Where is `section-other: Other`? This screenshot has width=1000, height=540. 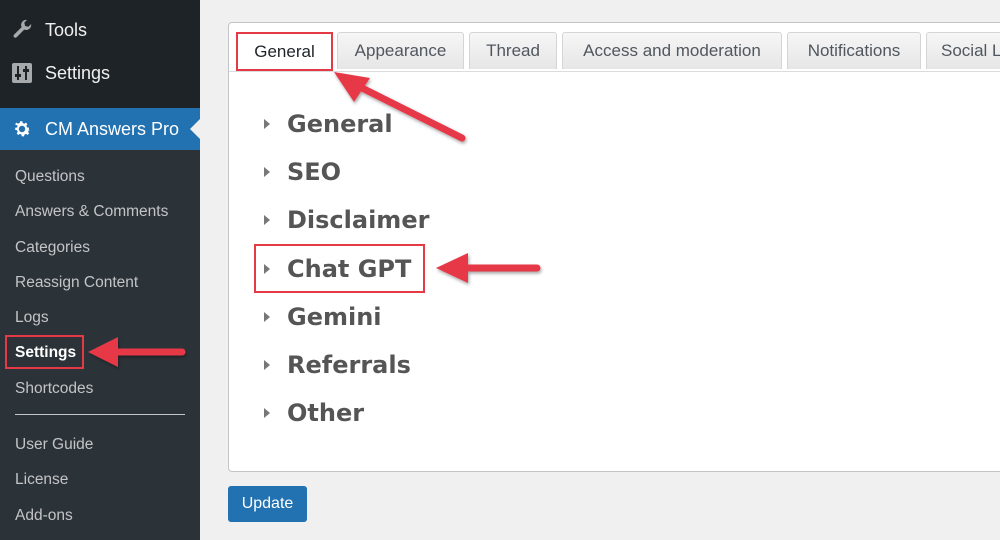
section-other: Other is located at coordinates (314, 413).